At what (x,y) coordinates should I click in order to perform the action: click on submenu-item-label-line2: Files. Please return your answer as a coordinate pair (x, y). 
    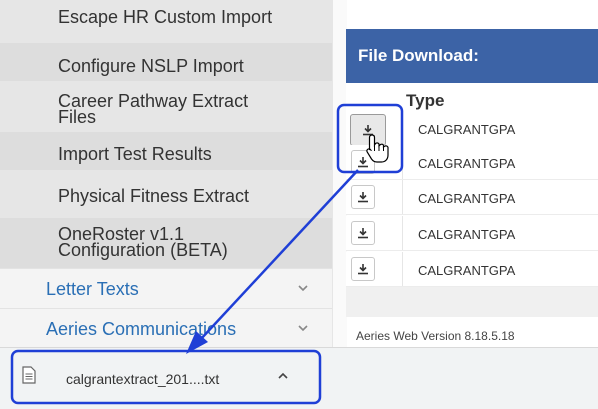
    Looking at the image, I should click on (77, 117).